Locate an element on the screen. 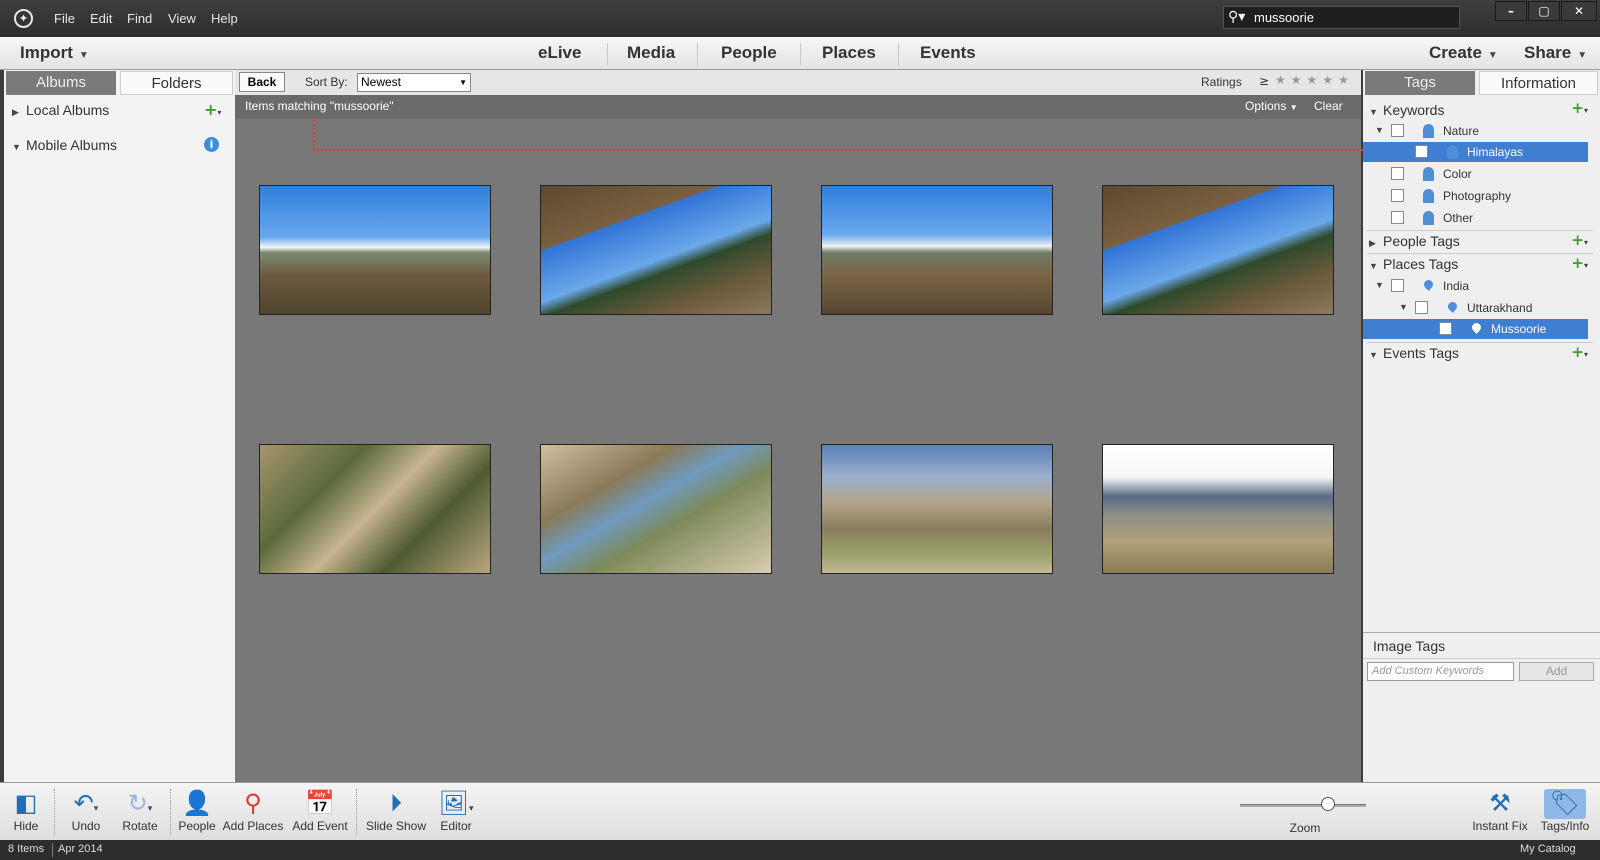  undo-button: ↶▾ Undo is located at coordinates (86, 811).